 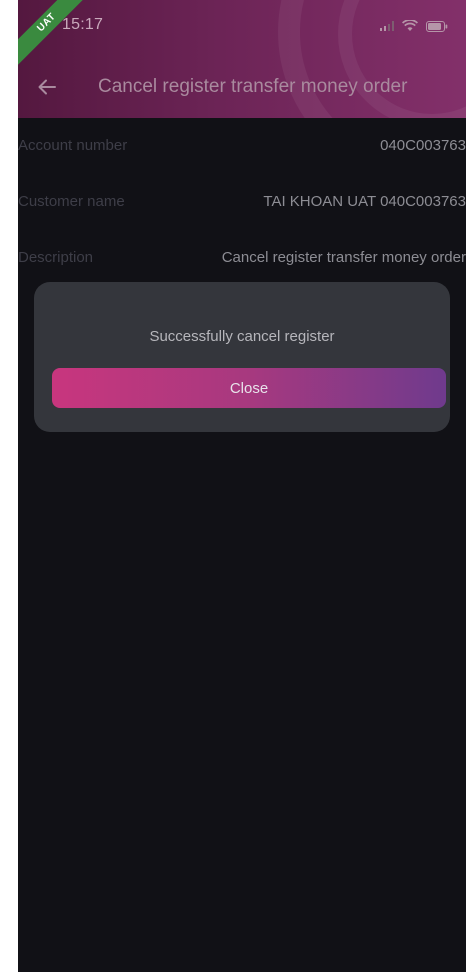 I want to click on uat-badge: UAT, so click(x=55, y=34).